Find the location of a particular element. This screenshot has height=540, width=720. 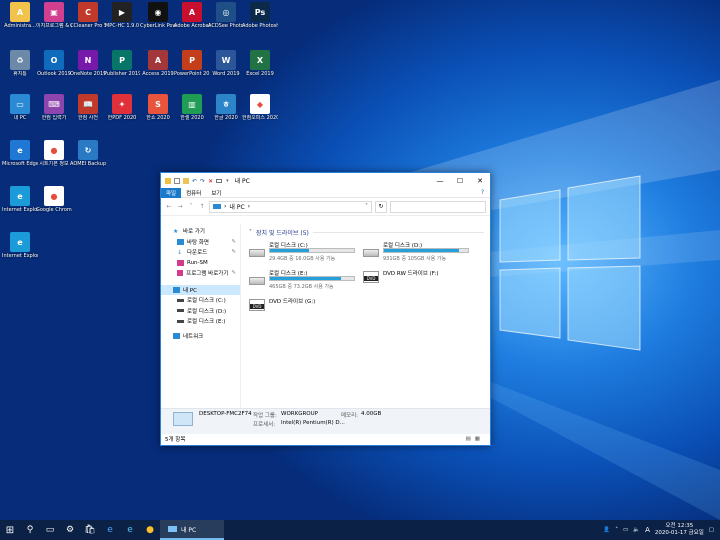

edge-icon: e is located at coordinates (110, 530).